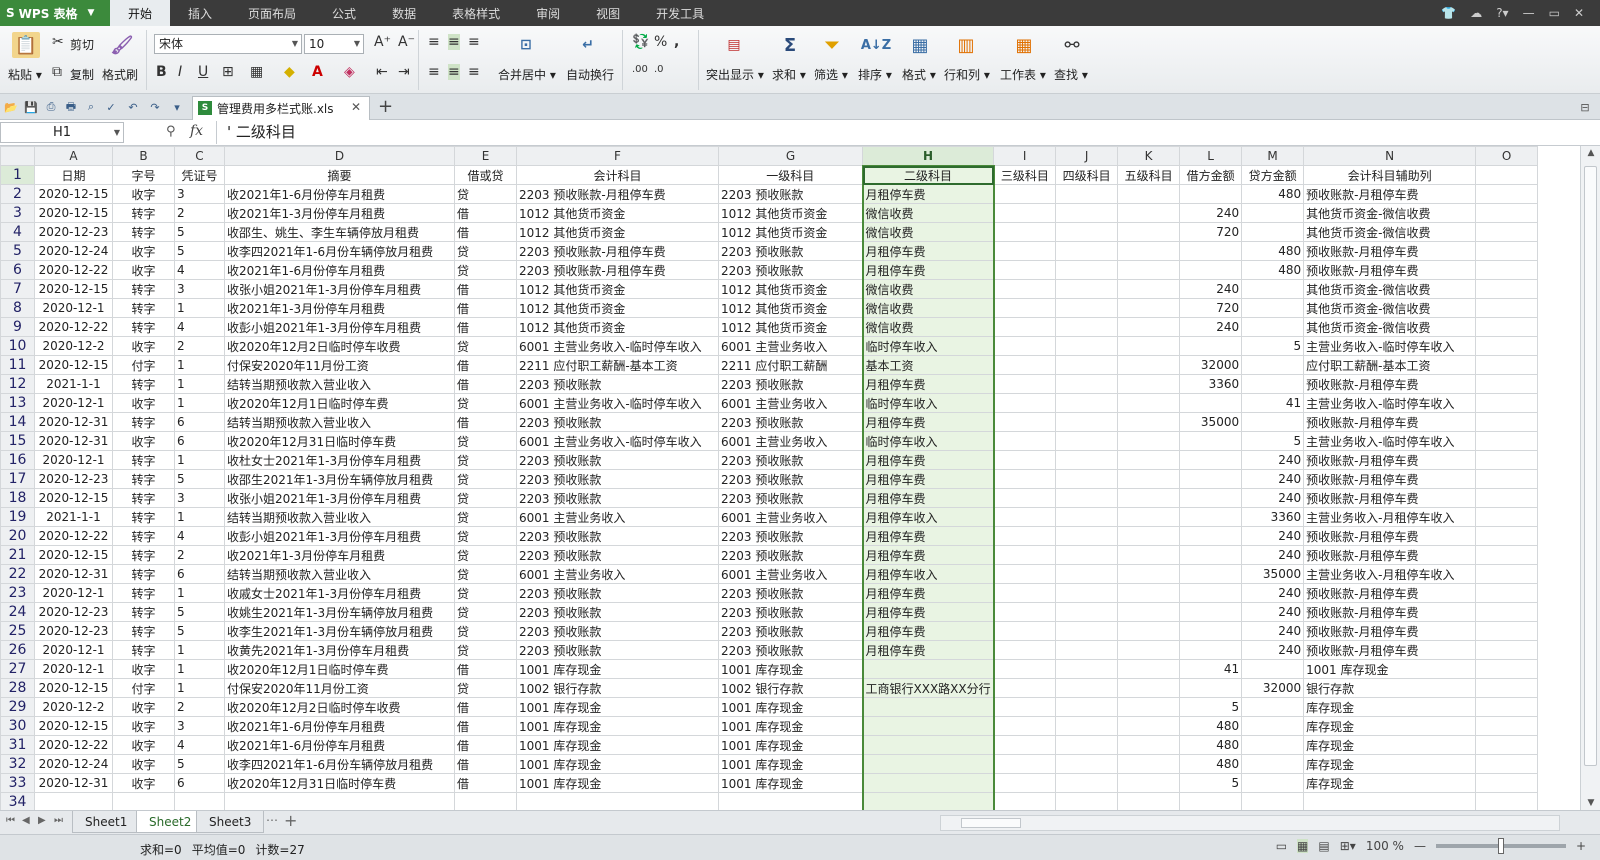  What do you see at coordinates (17, 669) in the screenshot?
I see `row-header: 27` at bounding box center [17, 669].